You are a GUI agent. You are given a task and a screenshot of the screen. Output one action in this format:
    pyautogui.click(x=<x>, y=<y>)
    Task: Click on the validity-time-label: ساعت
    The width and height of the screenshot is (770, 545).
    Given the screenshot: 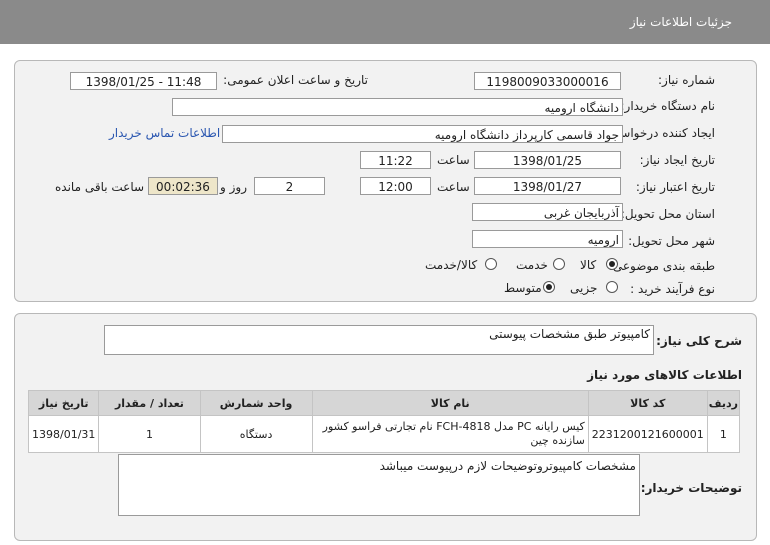 What is the action you would take?
    pyautogui.click(x=453, y=187)
    